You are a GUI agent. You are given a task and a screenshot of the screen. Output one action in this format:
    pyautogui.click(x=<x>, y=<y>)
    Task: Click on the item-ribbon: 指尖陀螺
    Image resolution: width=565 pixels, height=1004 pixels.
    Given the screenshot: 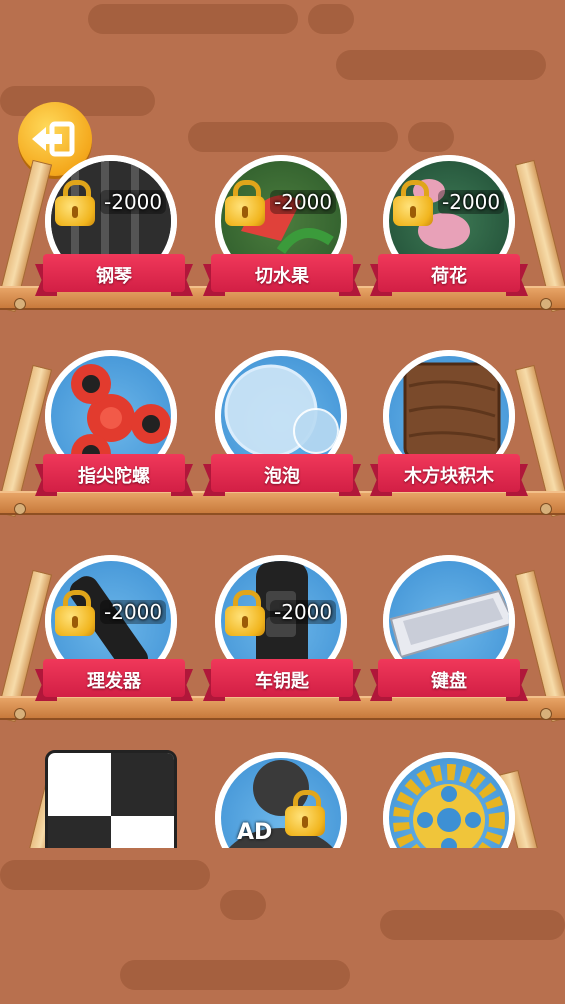 What is the action you would take?
    pyautogui.click(x=114, y=474)
    